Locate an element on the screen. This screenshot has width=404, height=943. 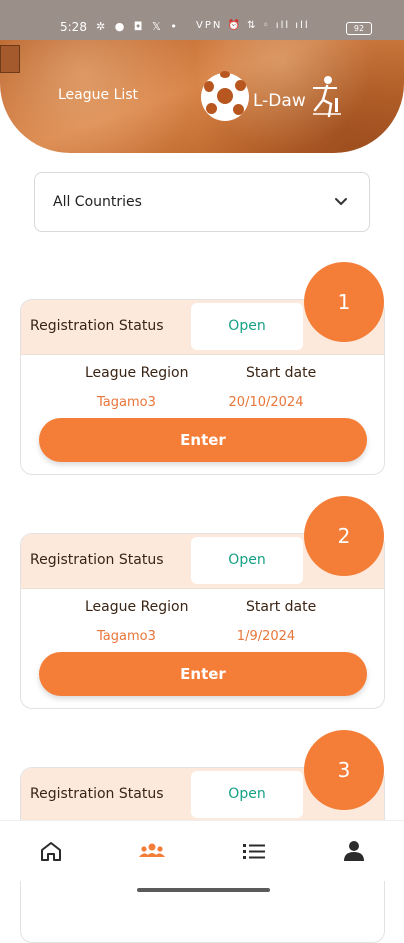
notification-icons: ✲ ● ◘ 𝕏 • is located at coordinates (138, 26).